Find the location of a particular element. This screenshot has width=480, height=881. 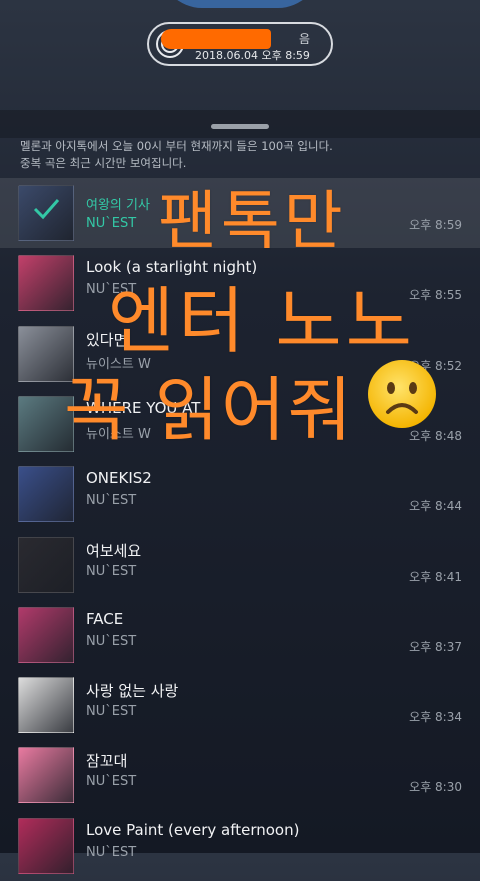

drag-handle is located at coordinates (240, 126).